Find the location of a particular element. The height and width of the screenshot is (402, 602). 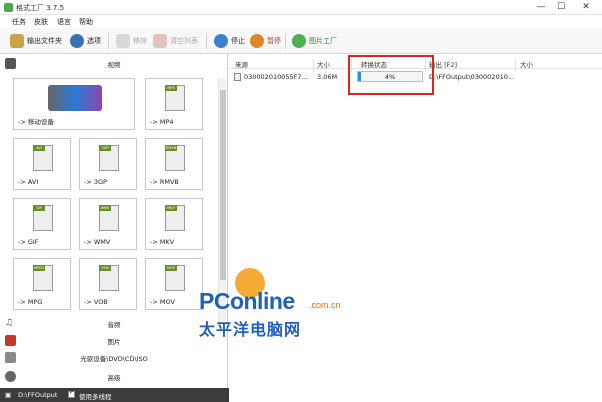

tile-label: -> AVI is located at coordinates (28, 182).